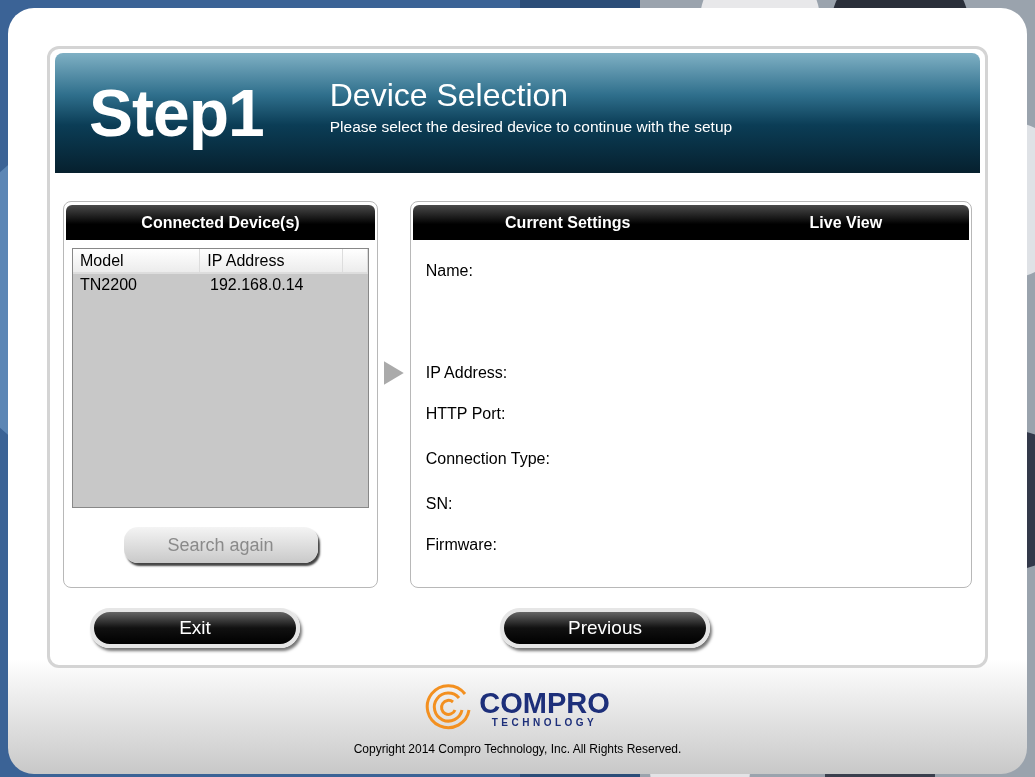 The width and height of the screenshot is (1035, 777). What do you see at coordinates (137, 260) in the screenshot?
I see `column-header: Model` at bounding box center [137, 260].